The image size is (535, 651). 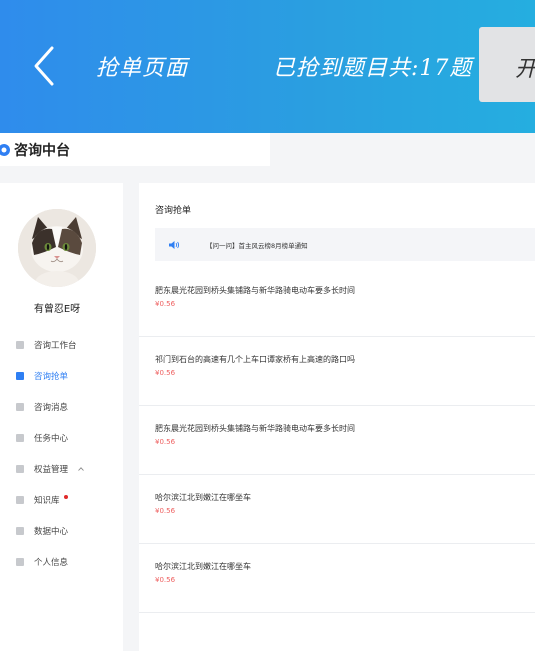 What do you see at coordinates (173, 211) in the screenshot?
I see `section-title: 咨询抢单` at bounding box center [173, 211].